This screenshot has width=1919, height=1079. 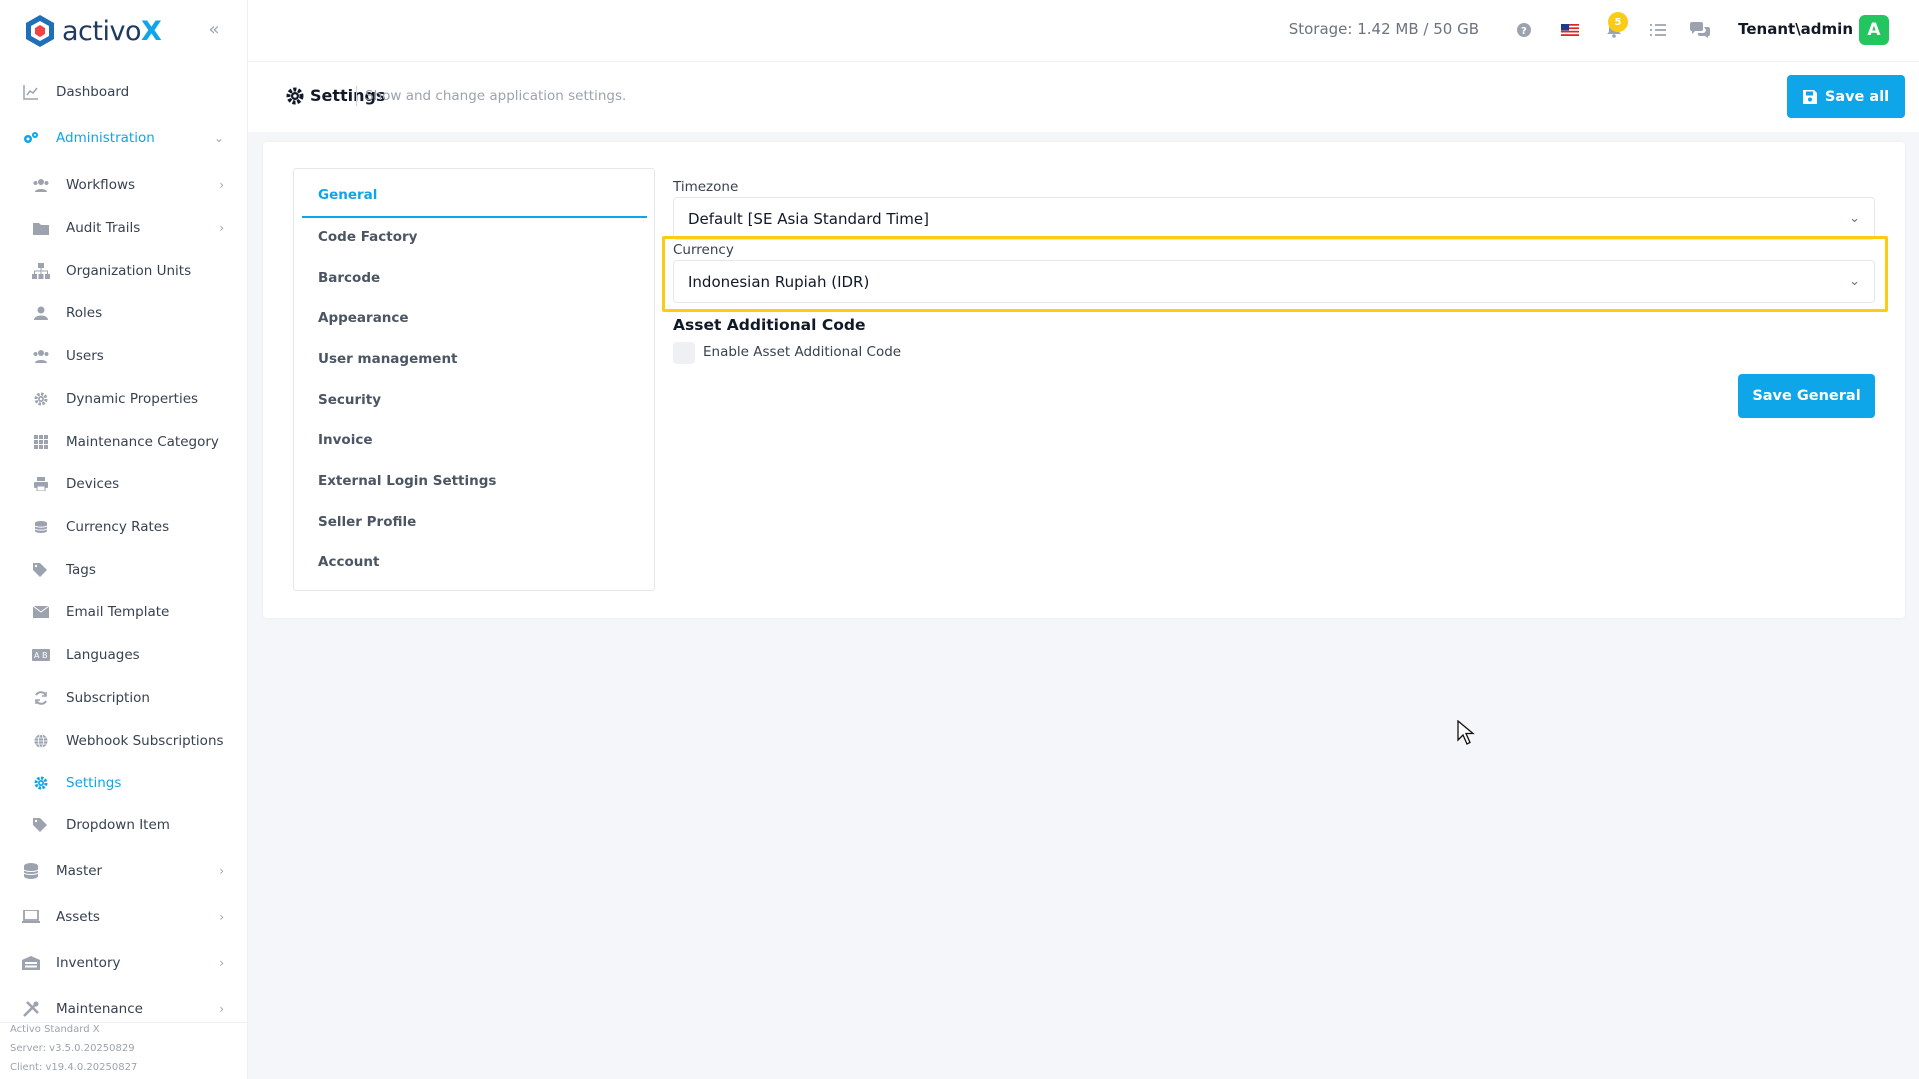 What do you see at coordinates (41, 313) in the screenshot?
I see `user-icon` at bounding box center [41, 313].